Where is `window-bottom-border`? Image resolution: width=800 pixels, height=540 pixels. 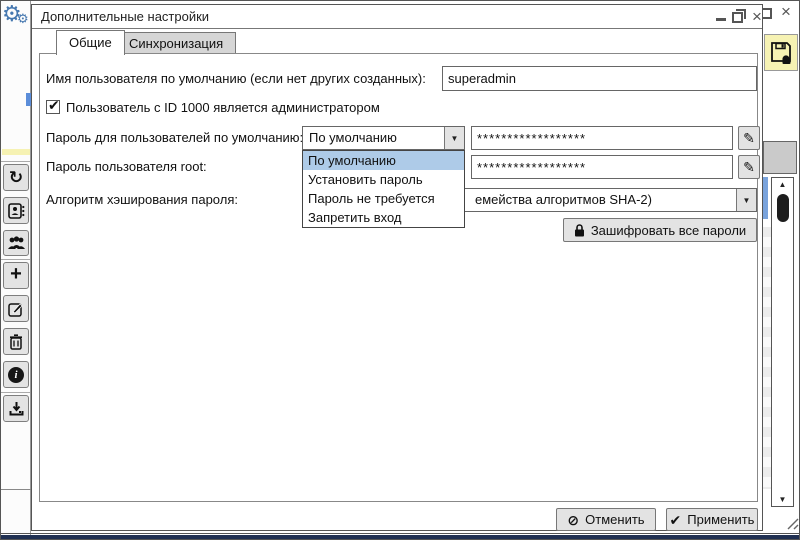 window-bottom-border is located at coordinates (400, 533).